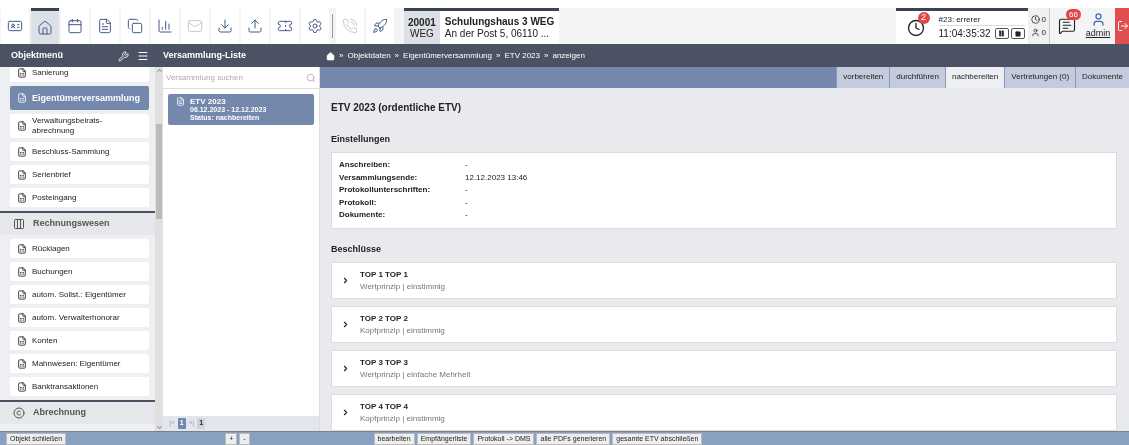 The image size is (1129, 445). Describe the element at coordinates (917, 77) in the screenshot. I see `tab: durchführen` at that location.